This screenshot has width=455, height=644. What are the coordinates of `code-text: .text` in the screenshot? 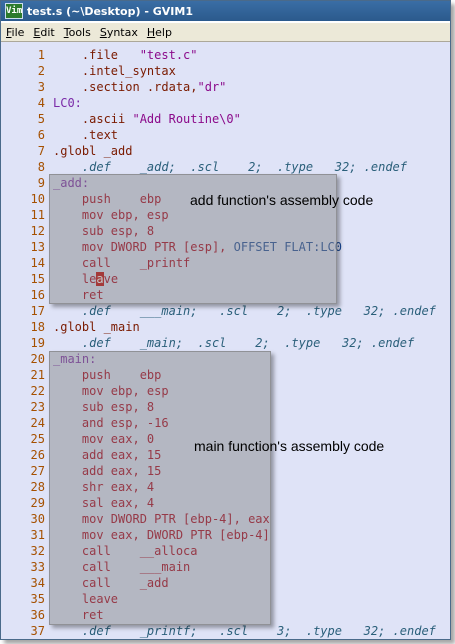 It's located at (85, 135).